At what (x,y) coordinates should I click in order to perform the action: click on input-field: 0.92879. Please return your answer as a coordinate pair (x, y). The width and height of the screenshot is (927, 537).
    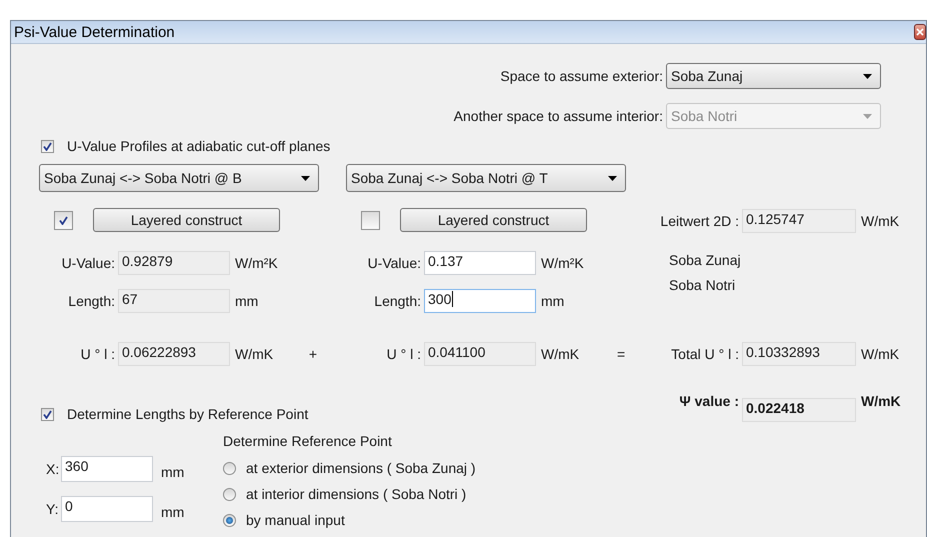
    Looking at the image, I should click on (174, 263).